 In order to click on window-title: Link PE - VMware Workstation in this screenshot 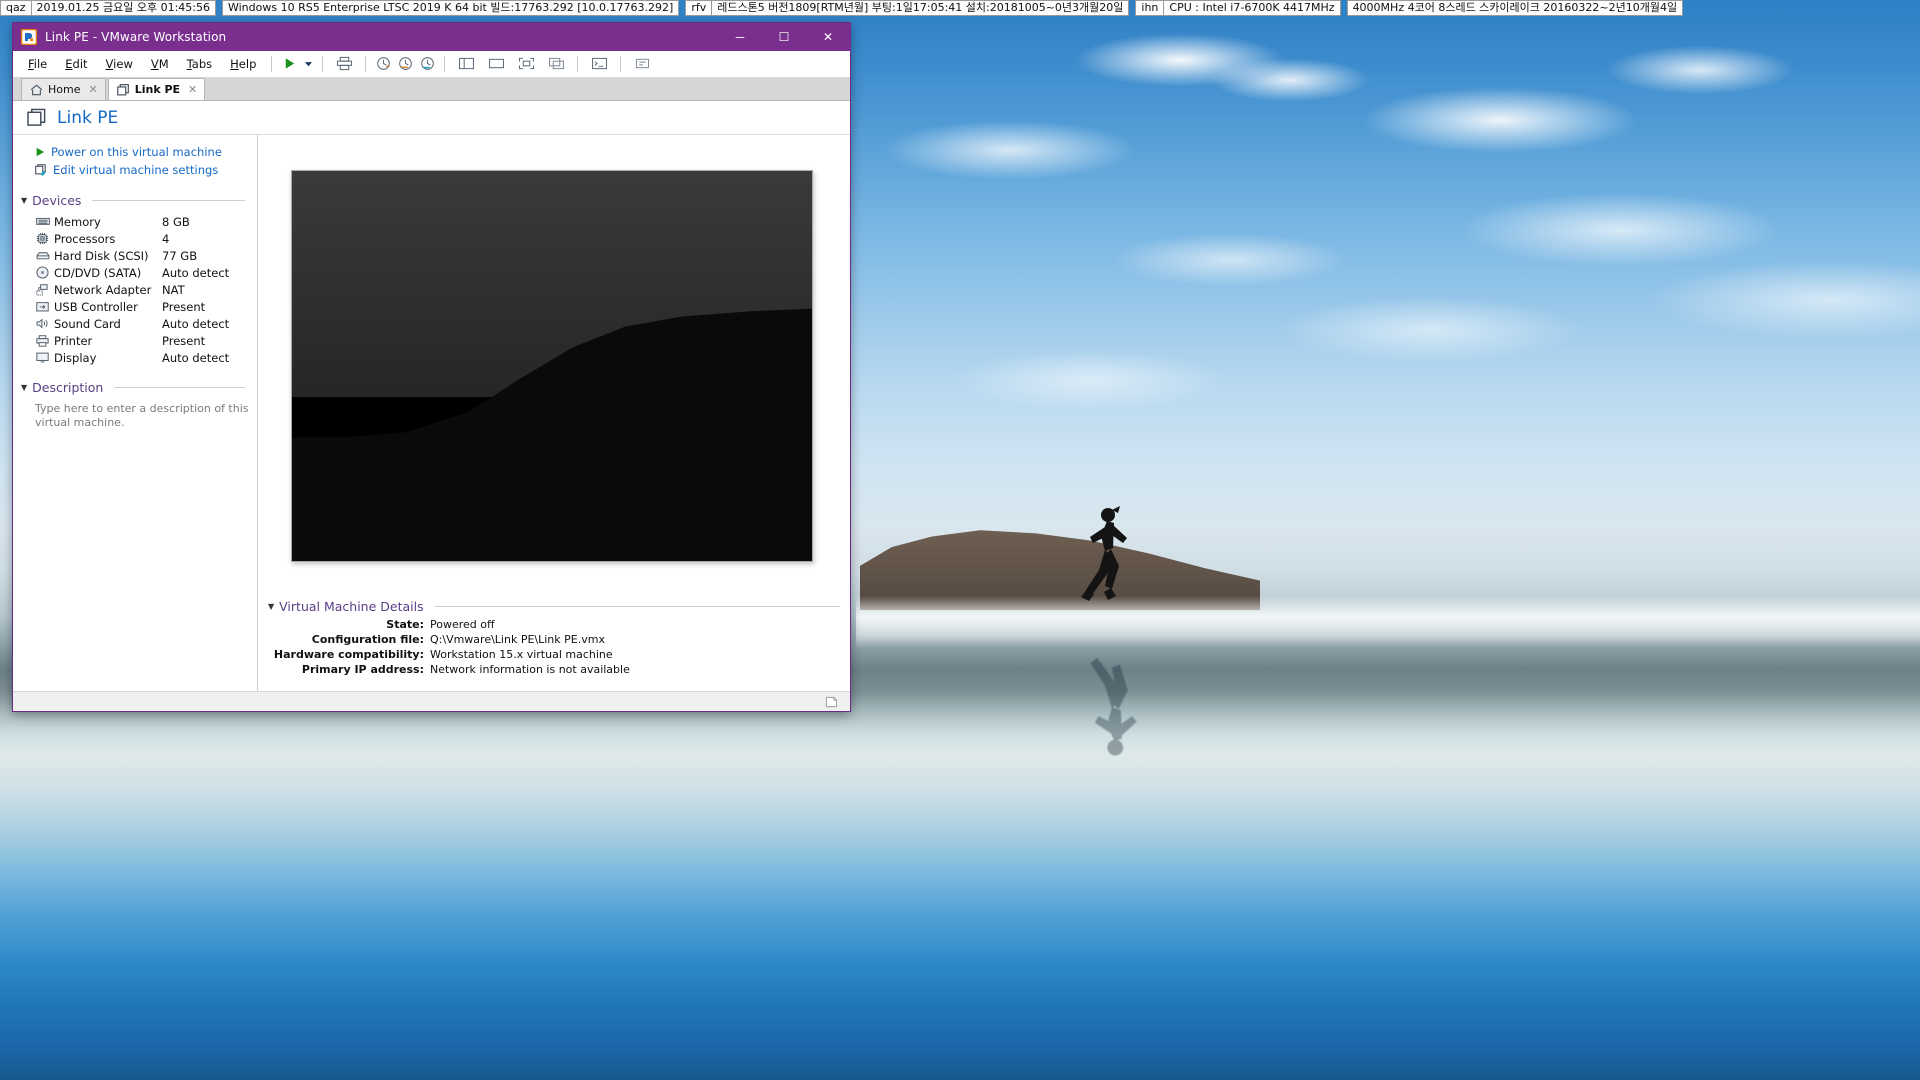, I will do `click(136, 37)`.